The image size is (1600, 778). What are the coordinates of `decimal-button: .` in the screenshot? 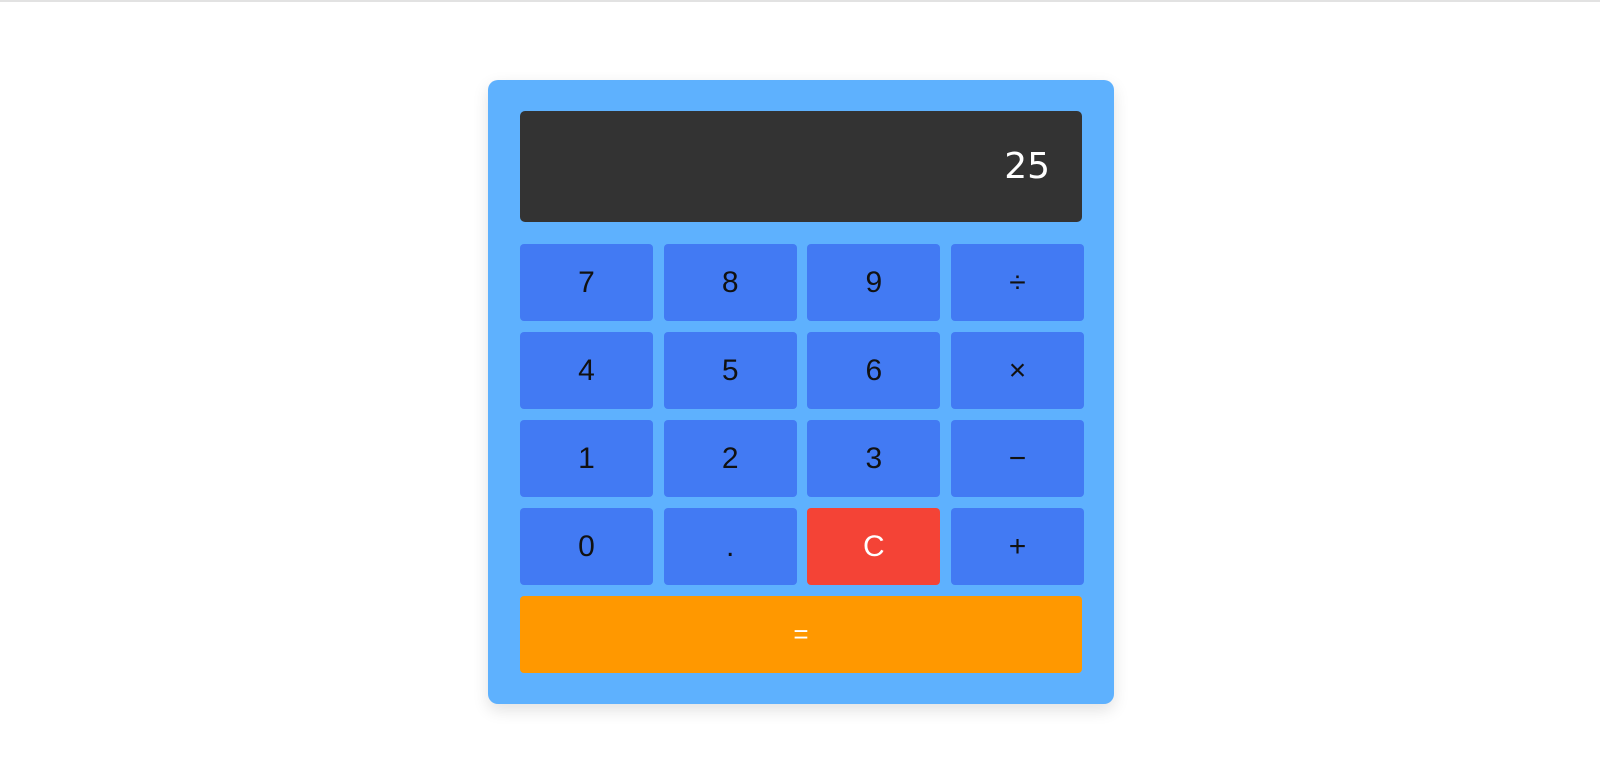 It's located at (730, 546).